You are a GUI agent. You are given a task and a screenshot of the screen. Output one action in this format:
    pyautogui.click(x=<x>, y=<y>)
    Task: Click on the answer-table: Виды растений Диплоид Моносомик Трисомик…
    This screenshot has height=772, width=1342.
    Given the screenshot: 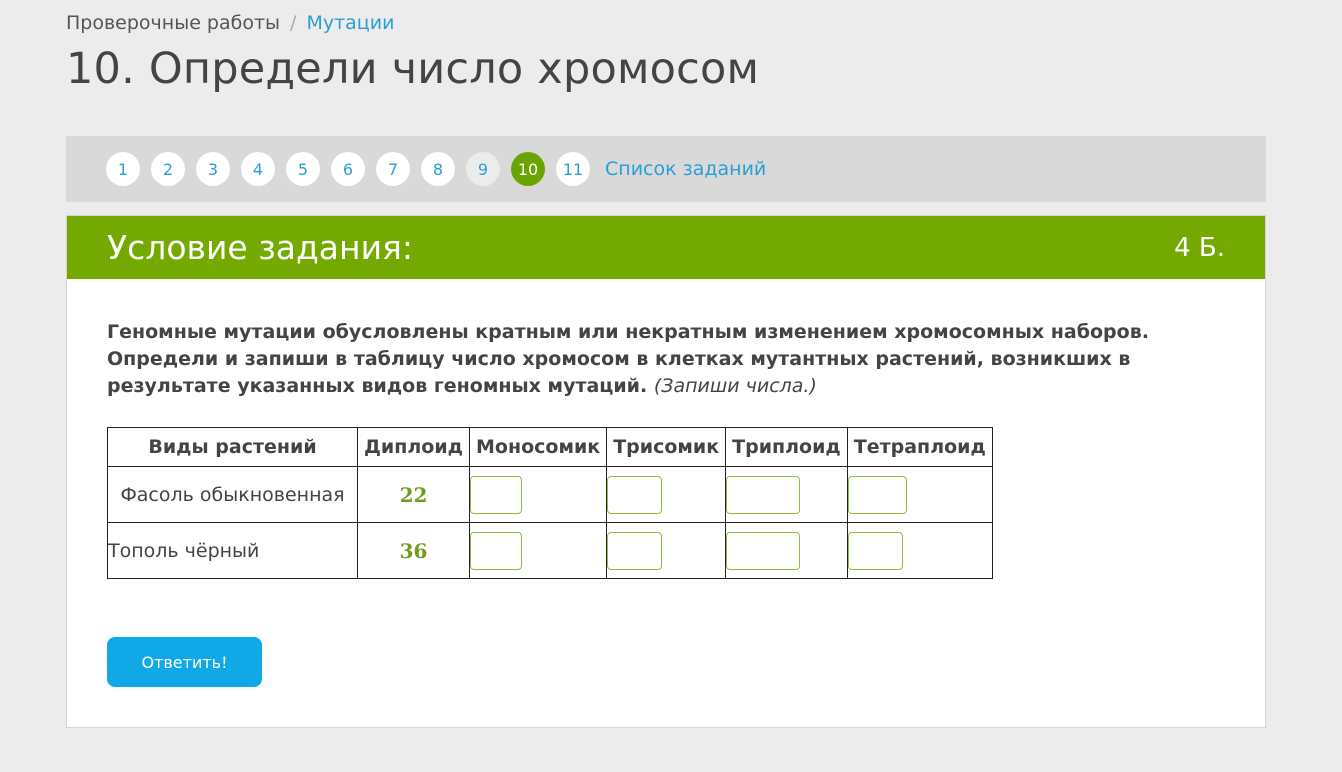 What is the action you would take?
    pyautogui.click(x=550, y=503)
    